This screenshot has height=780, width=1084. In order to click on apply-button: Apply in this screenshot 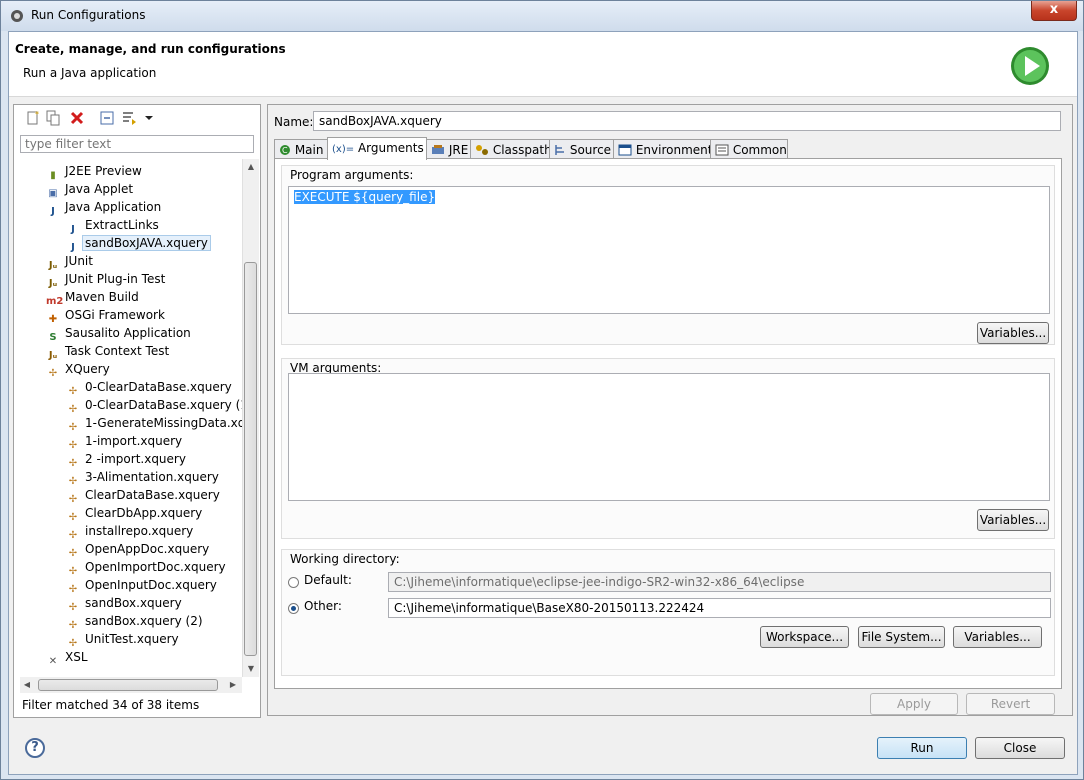, I will do `click(914, 704)`.